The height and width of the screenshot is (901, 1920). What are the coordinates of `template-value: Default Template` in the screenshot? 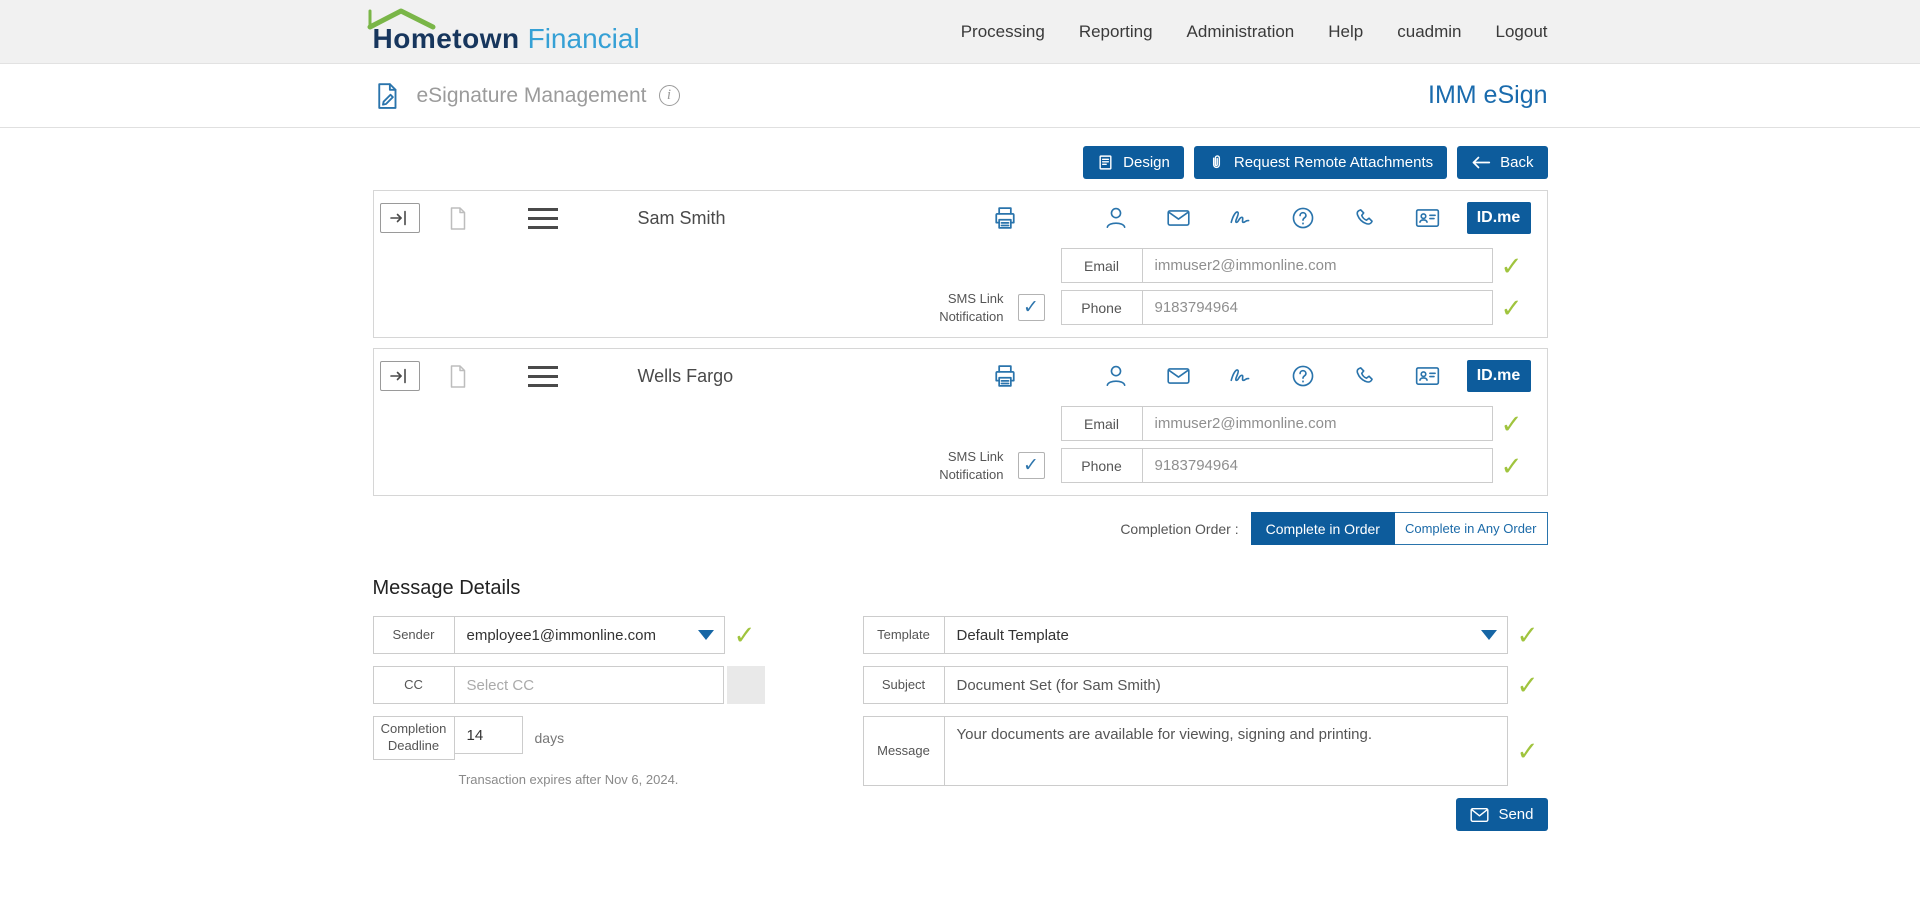 It's located at (1012, 635).